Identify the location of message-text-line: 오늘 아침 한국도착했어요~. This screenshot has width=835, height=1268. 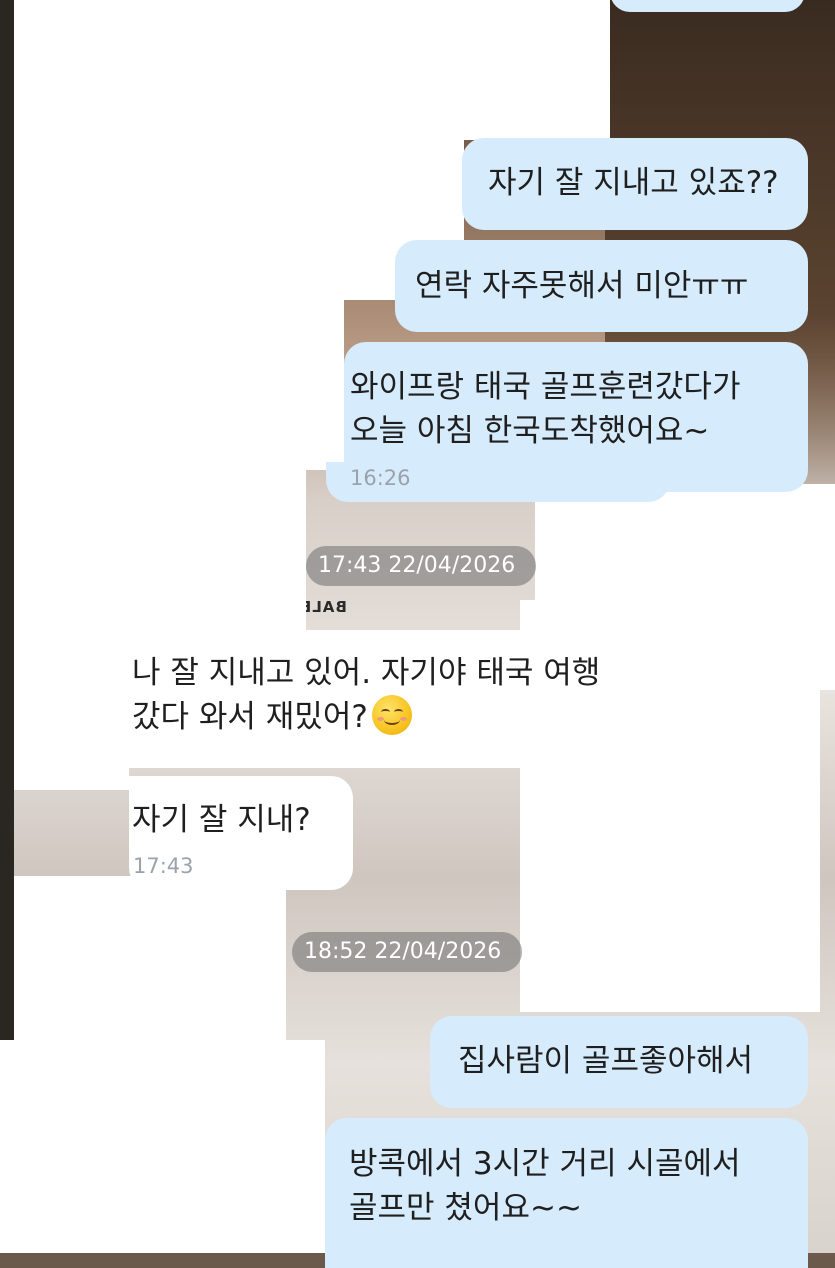
(530, 431).